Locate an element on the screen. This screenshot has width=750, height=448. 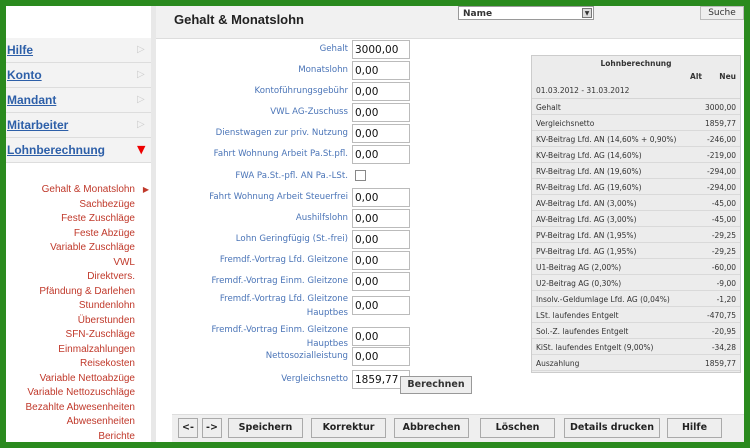
amount-input: 3000,00 is located at coordinates (381, 49).